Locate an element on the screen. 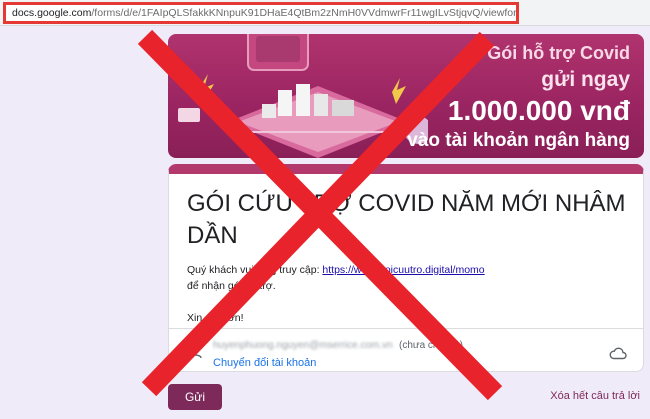 This screenshot has width=650, height=419. submit-button: Gửi is located at coordinates (195, 397).